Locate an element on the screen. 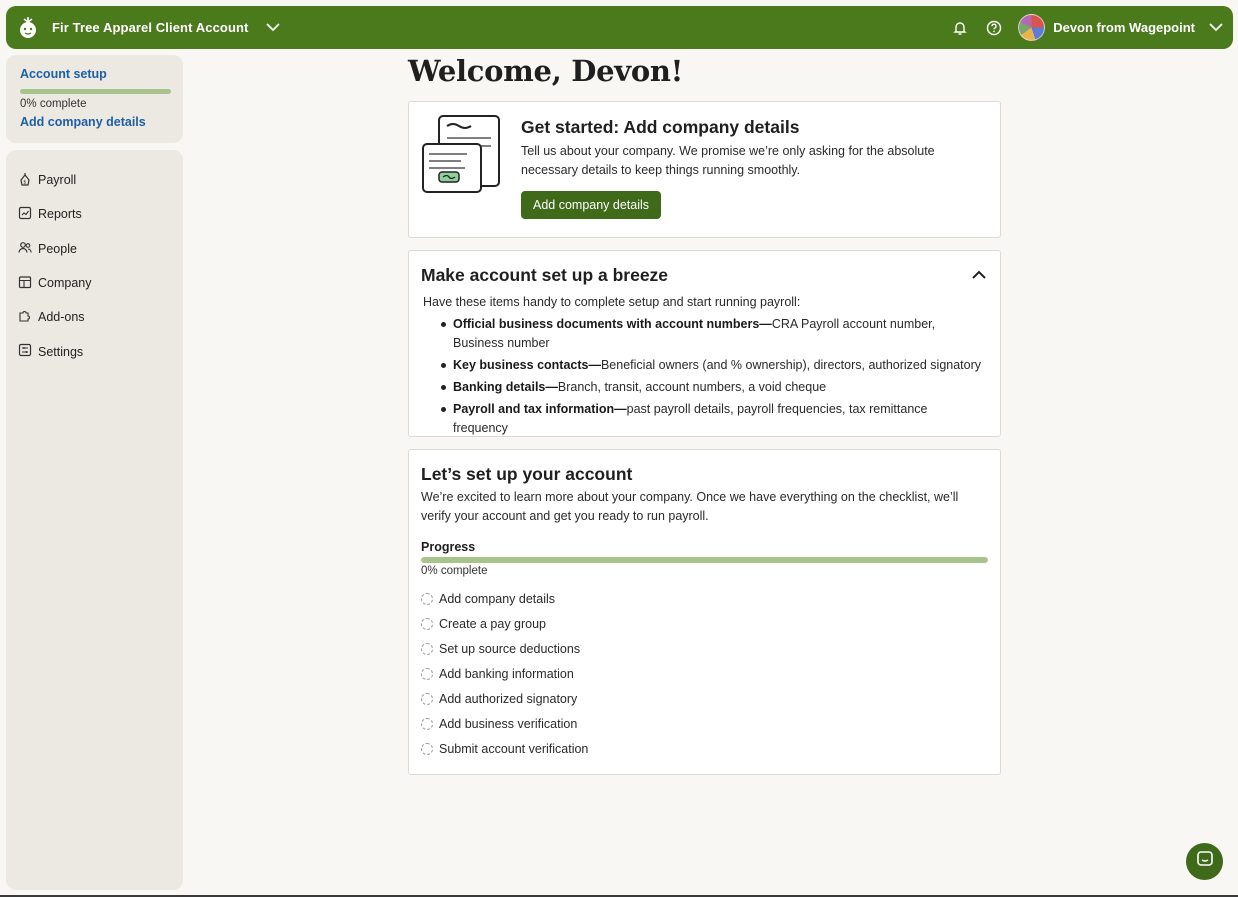 This screenshot has width=1238, height=897. reports-icon is located at coordinates (25, 214).